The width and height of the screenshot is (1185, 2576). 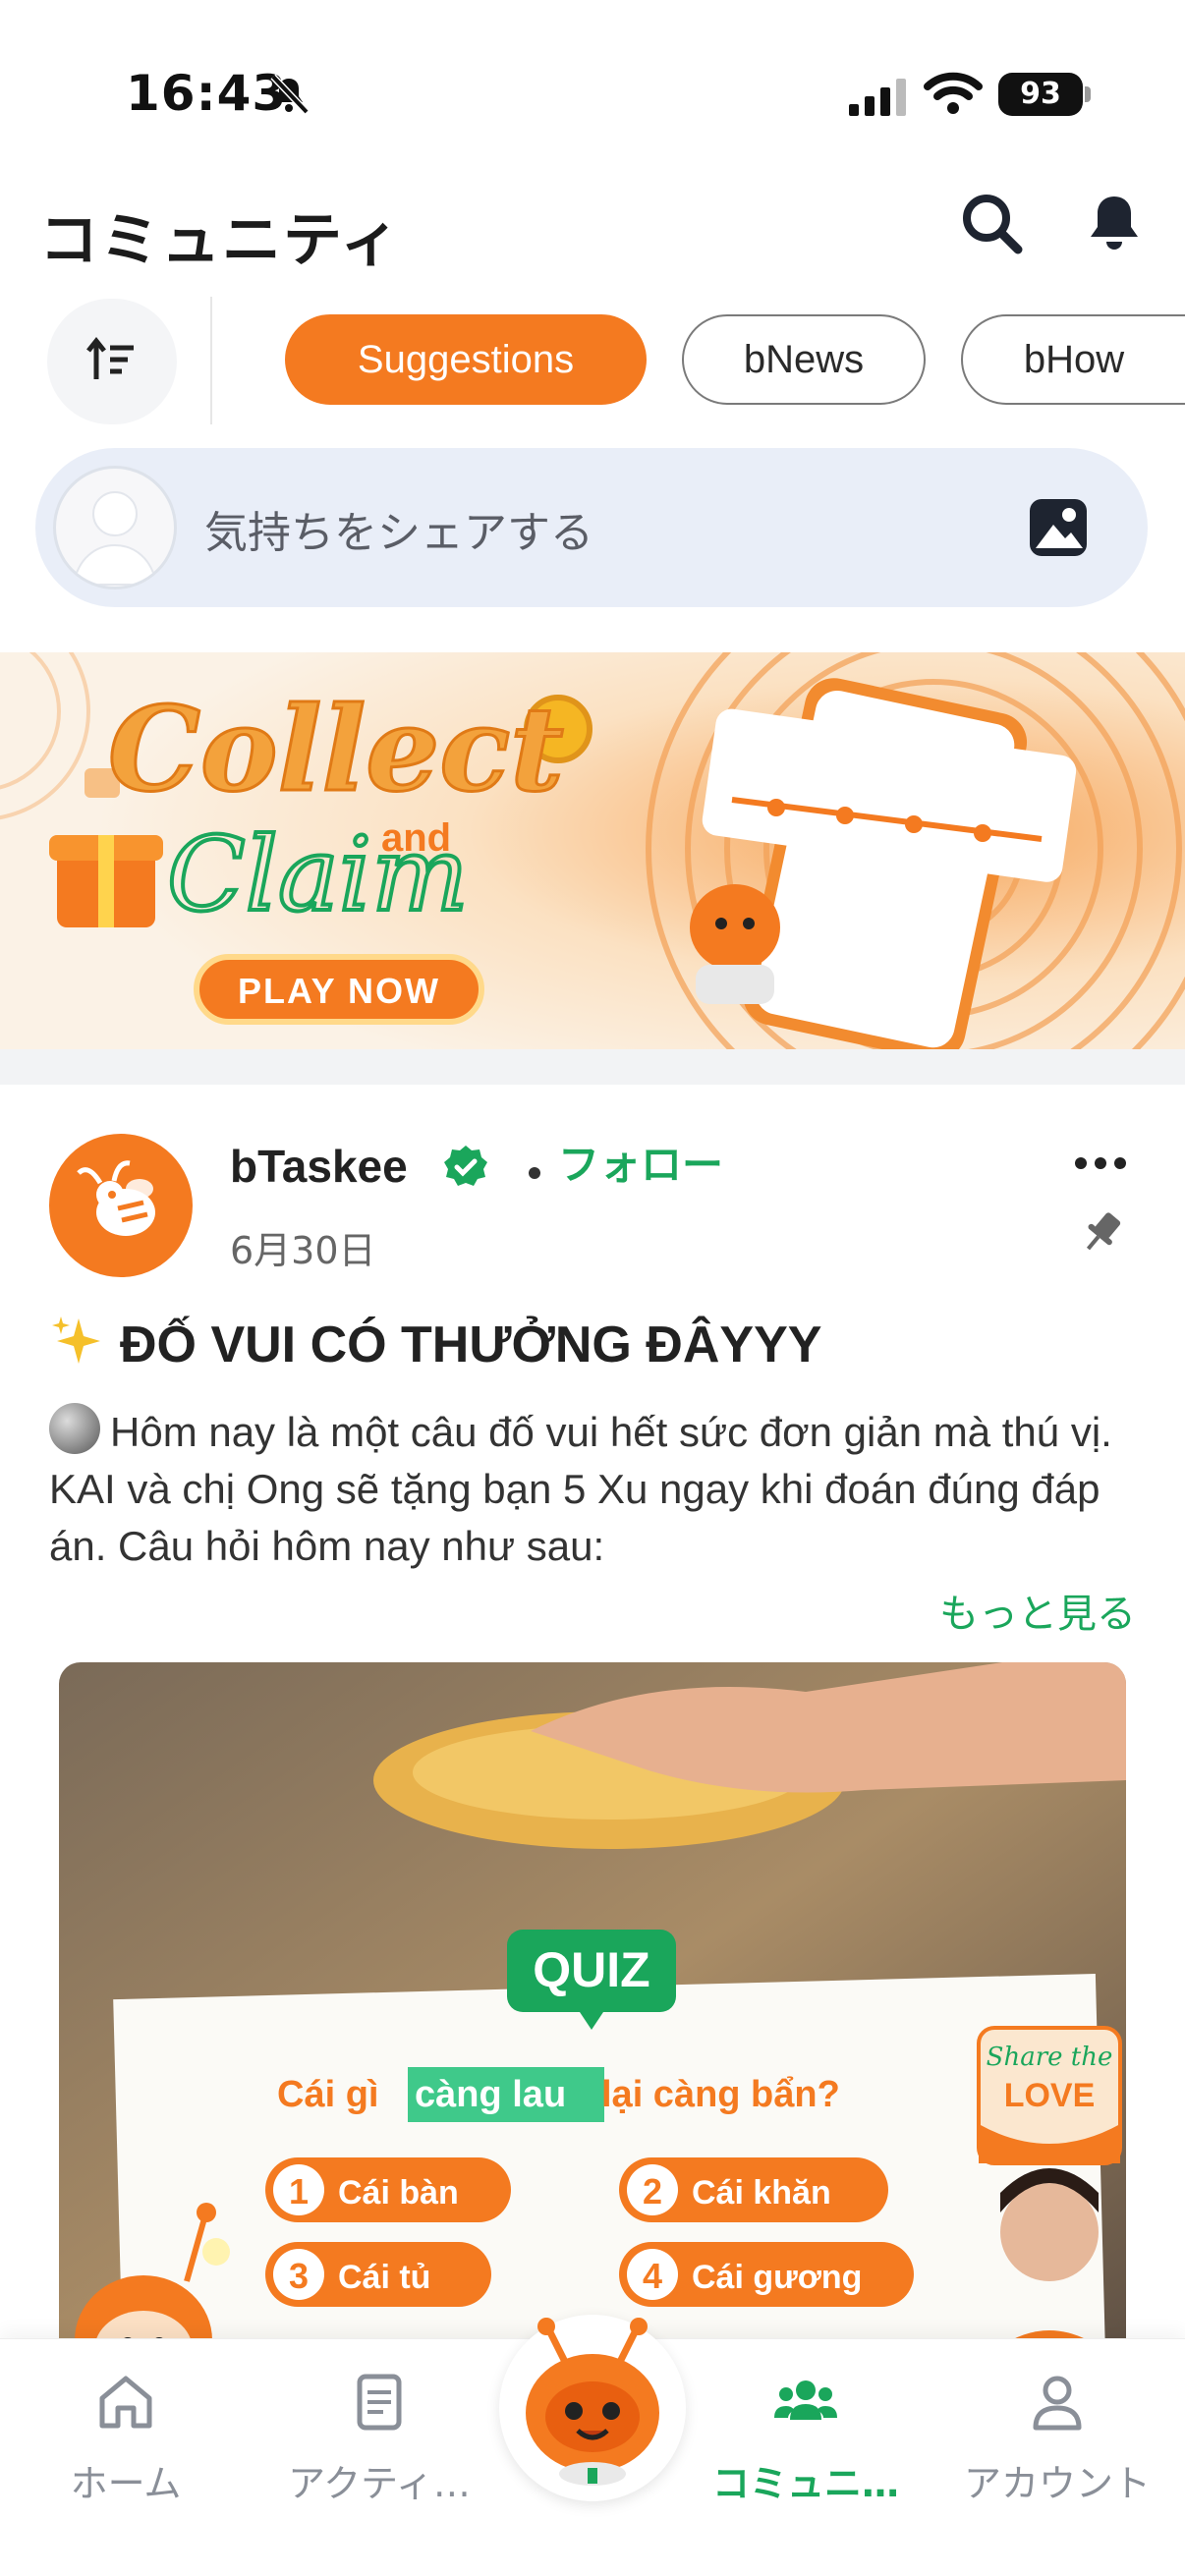 What do you see at coordinates (1050, 2057) in the screenshot?
I see `sticker-line1: Share the` at bounding box center [1050, 2057].